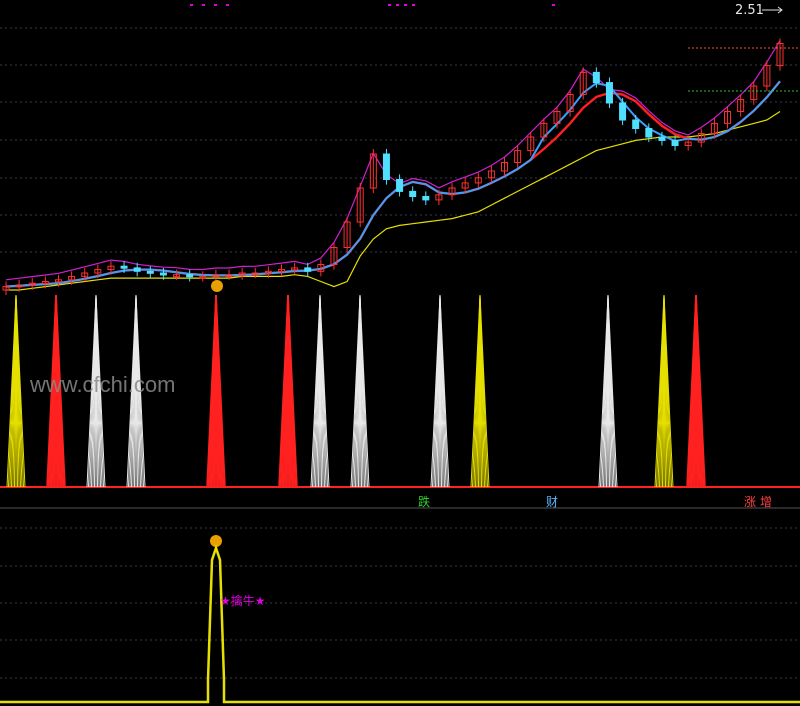 The image size is (800, 706). Describe the element at coordinates (243, 601) in the screenshot. I see `signal-label: ★擒牛★` at that location.